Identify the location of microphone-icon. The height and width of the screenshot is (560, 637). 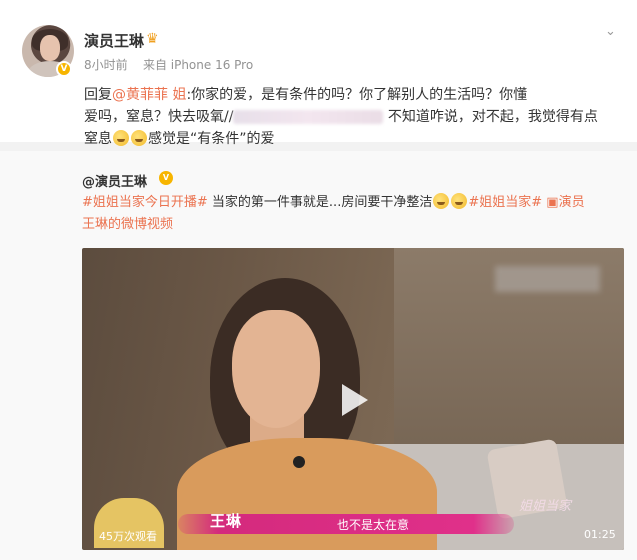
(299, 462).